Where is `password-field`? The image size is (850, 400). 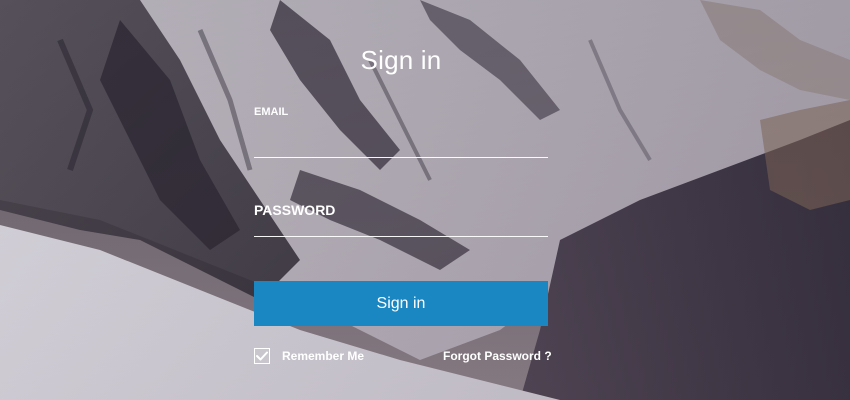
password-field is located at coordinates (401, 223).